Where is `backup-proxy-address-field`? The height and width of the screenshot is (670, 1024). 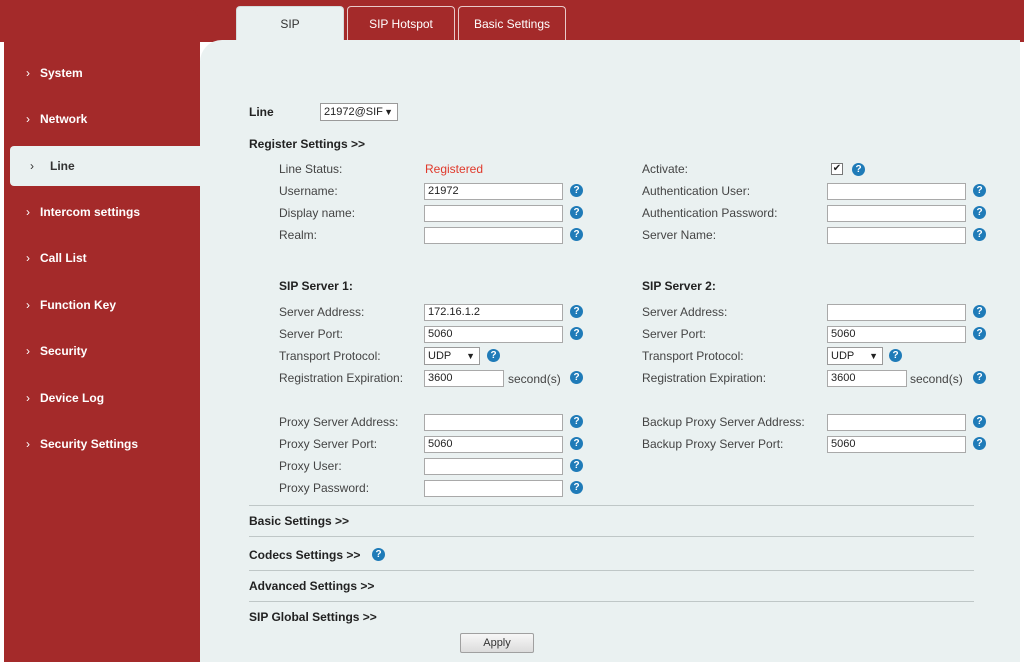 backup-proxy-address-field is located at coordinates (896, 422).